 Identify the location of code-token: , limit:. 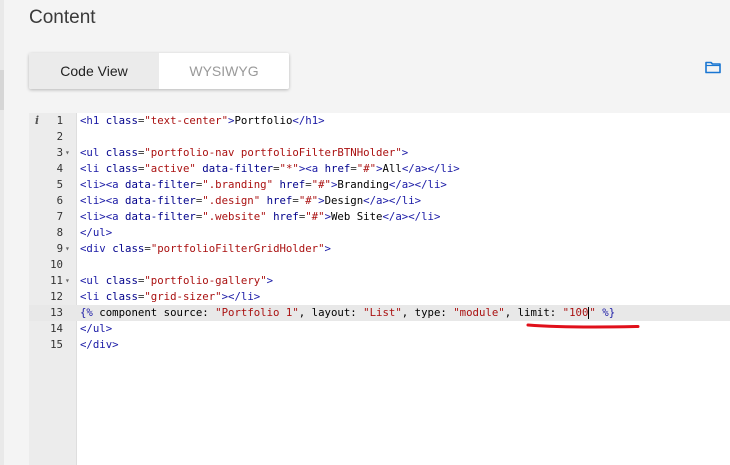
(533, 312).